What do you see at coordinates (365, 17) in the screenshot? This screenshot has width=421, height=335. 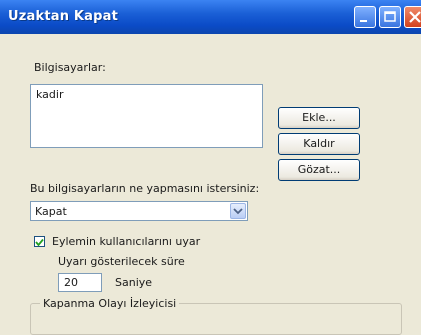 I see `minimize-button` at bounding box center [365, 17].